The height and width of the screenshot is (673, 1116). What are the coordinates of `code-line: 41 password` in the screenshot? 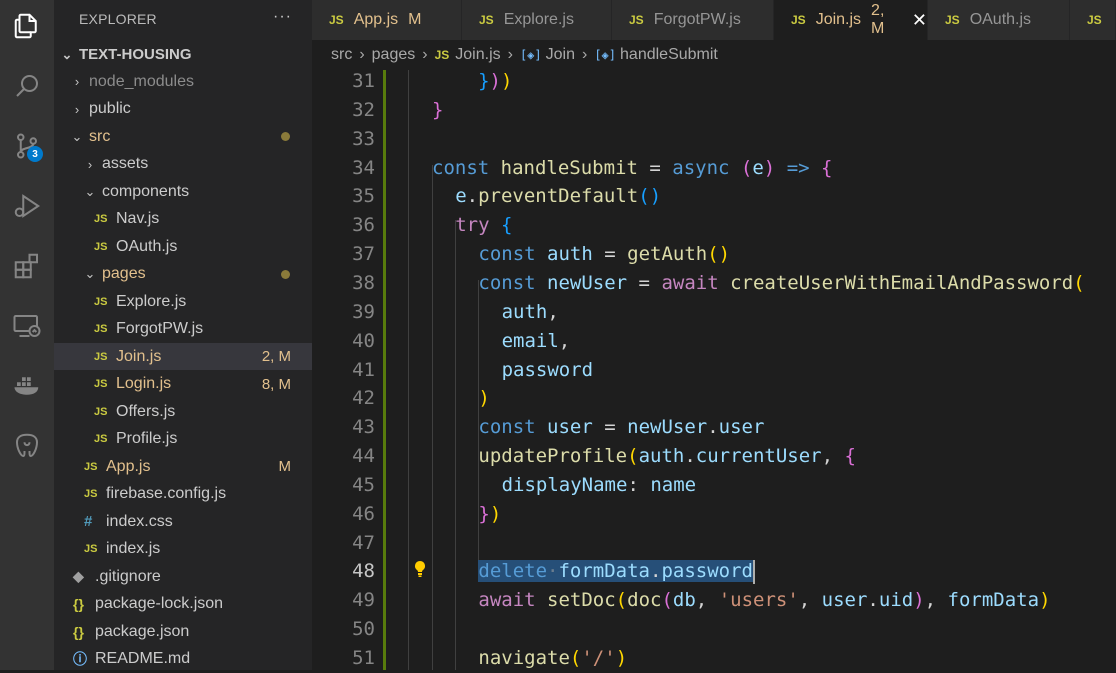 It's located at (714, 370).